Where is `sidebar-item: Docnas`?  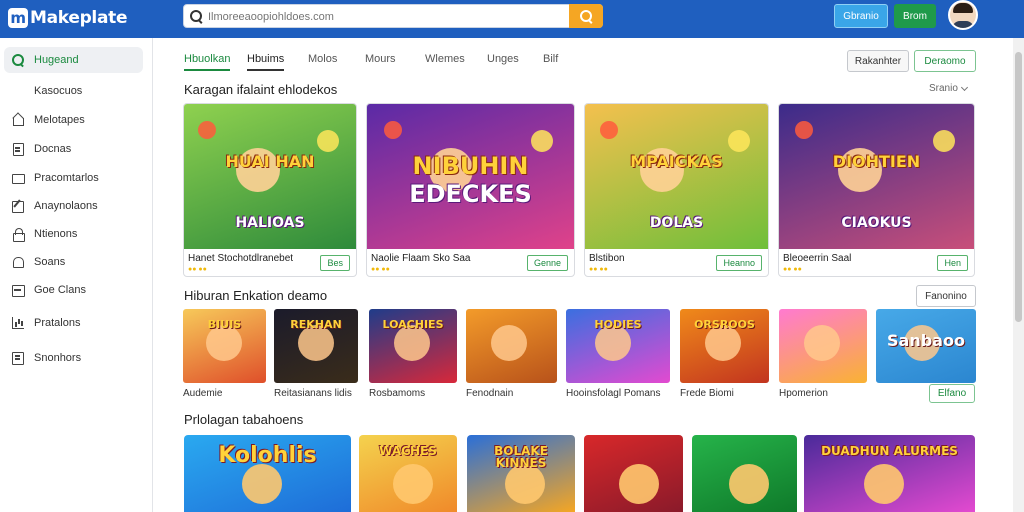
sidebar-item: Docnas is located at coordinates (73, 149).